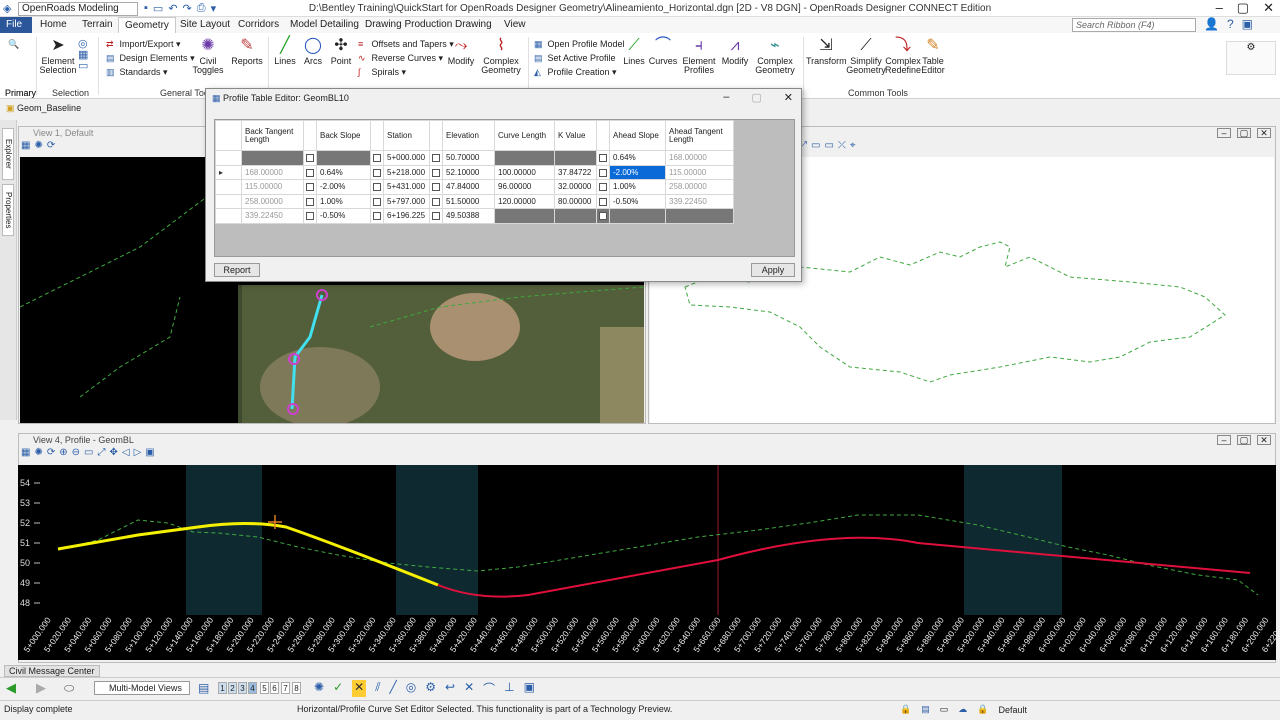 The image size is (1280, 720). What do you see at coordinates (13, 44) in the screenshot?
I see `search-icon: 🔍` at bounding box center [13, 44].